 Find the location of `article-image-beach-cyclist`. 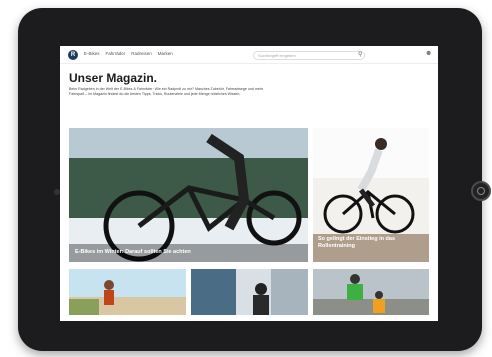

article-image-beach-cyclist is located at coordinates (127, 292).